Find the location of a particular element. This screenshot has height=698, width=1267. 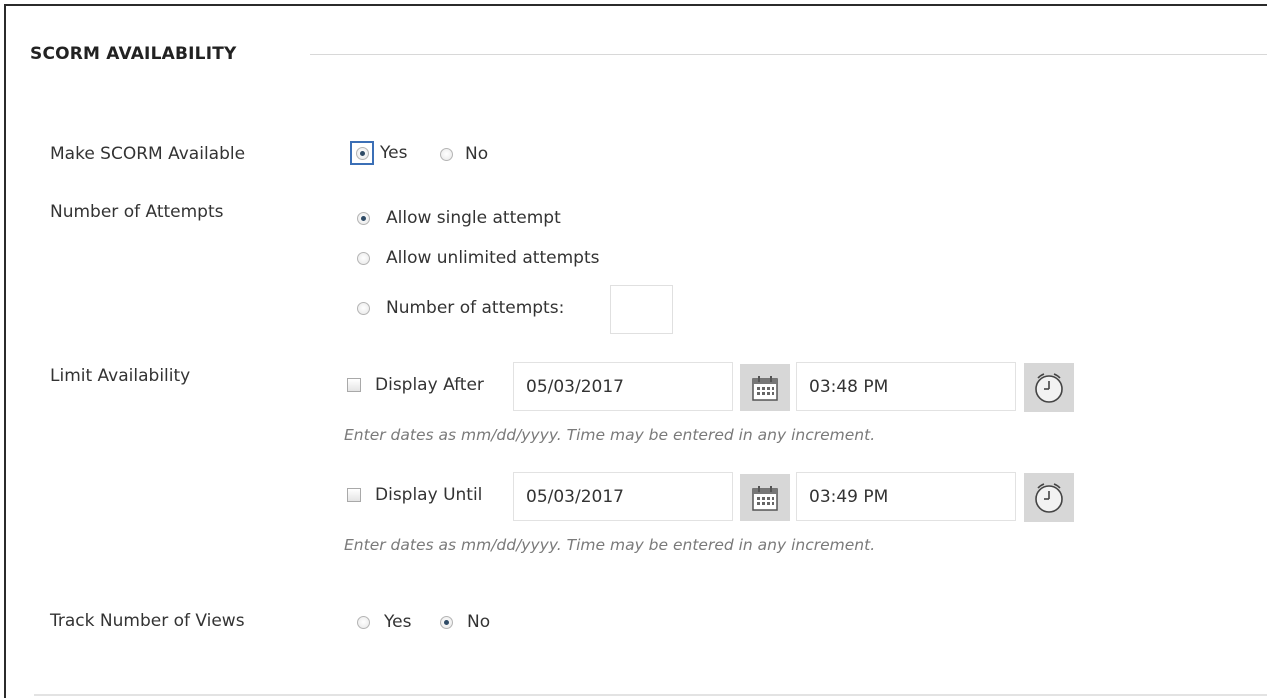

attempts-single-radio is located at coordinates (363, 218).